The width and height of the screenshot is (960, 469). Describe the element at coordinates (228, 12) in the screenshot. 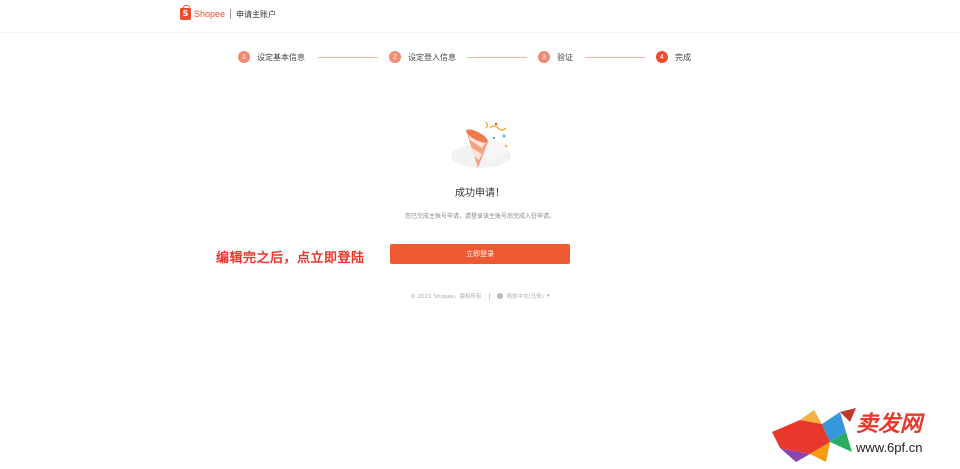

I see `brand: S Shopee 申请主账户` at that location.